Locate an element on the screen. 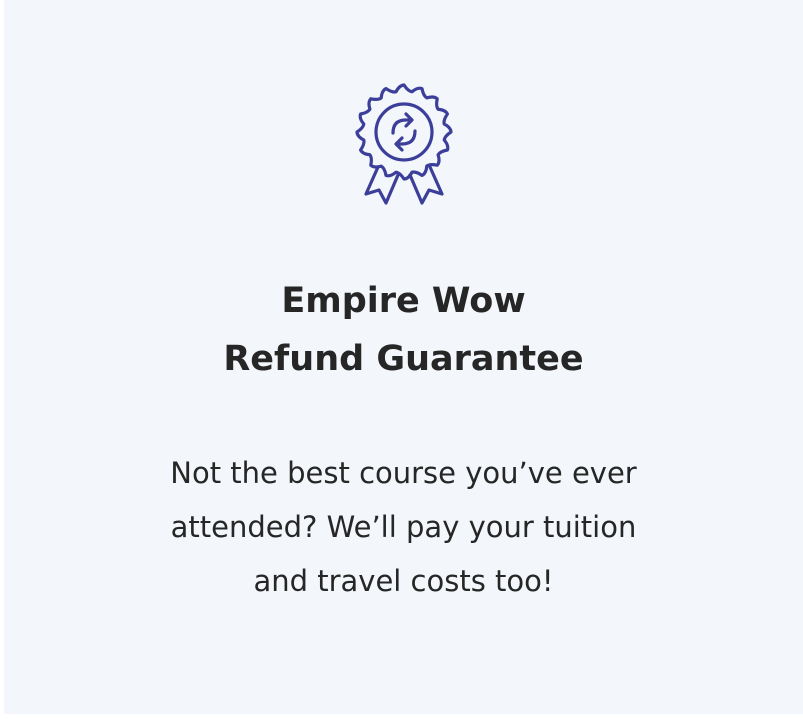 The height and width of the screenshot is (719, 803). inner-circle is located at coordinates (404, 132).